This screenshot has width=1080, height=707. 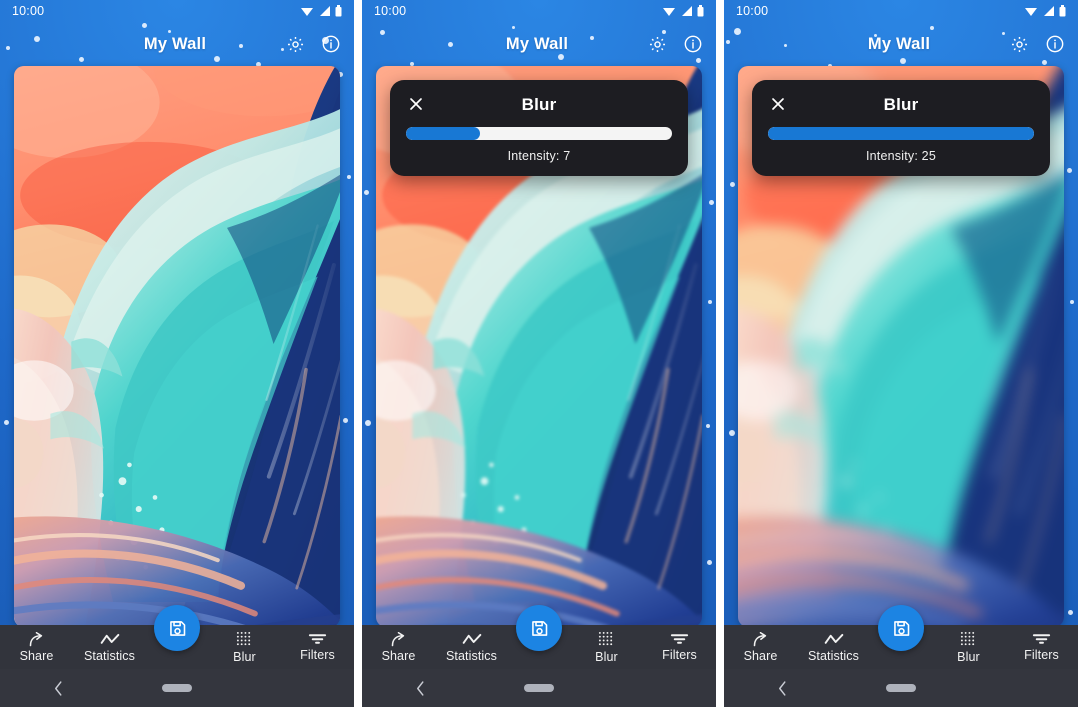 What do you see at coordinates (900, 156) in the screenshot?
I see `blur-intensity-value: Intensity: 25` at bounding box center [900, 156].